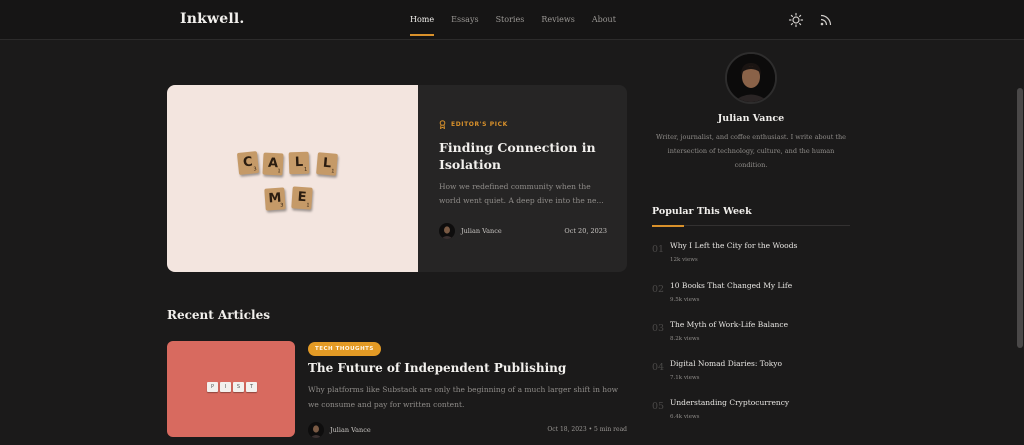  Describe the element at coordinates (422, 20) in the screenshot. I see `nav-home: Home` at that location.